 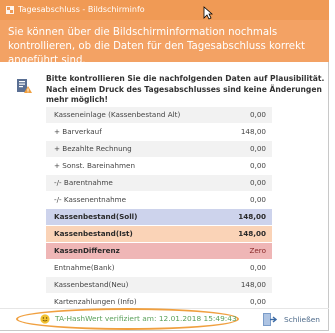 What do you see at coordinates (78, 131) in the screenshot?
I see `row-label: + Barverkauf` at bounding box center [78, 131].